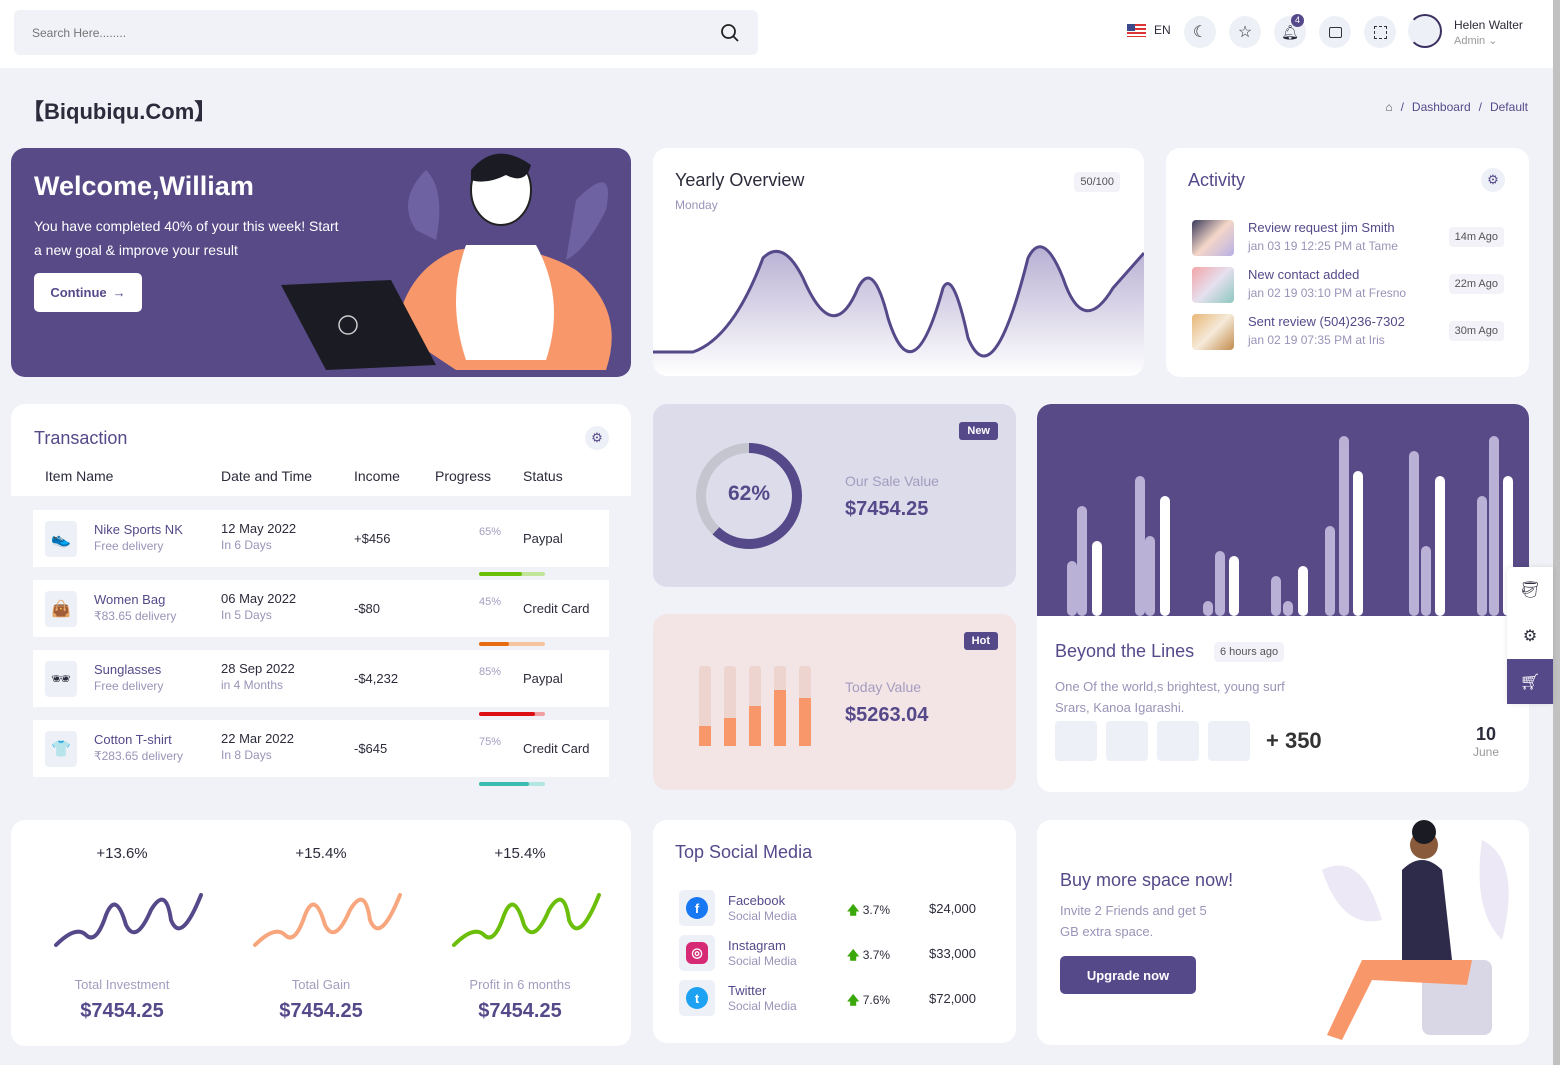 Image resolution: width=1560 pixels, height=1065 pixels. I want to click on dark-mode-button: ☾, so click(1200, 32).